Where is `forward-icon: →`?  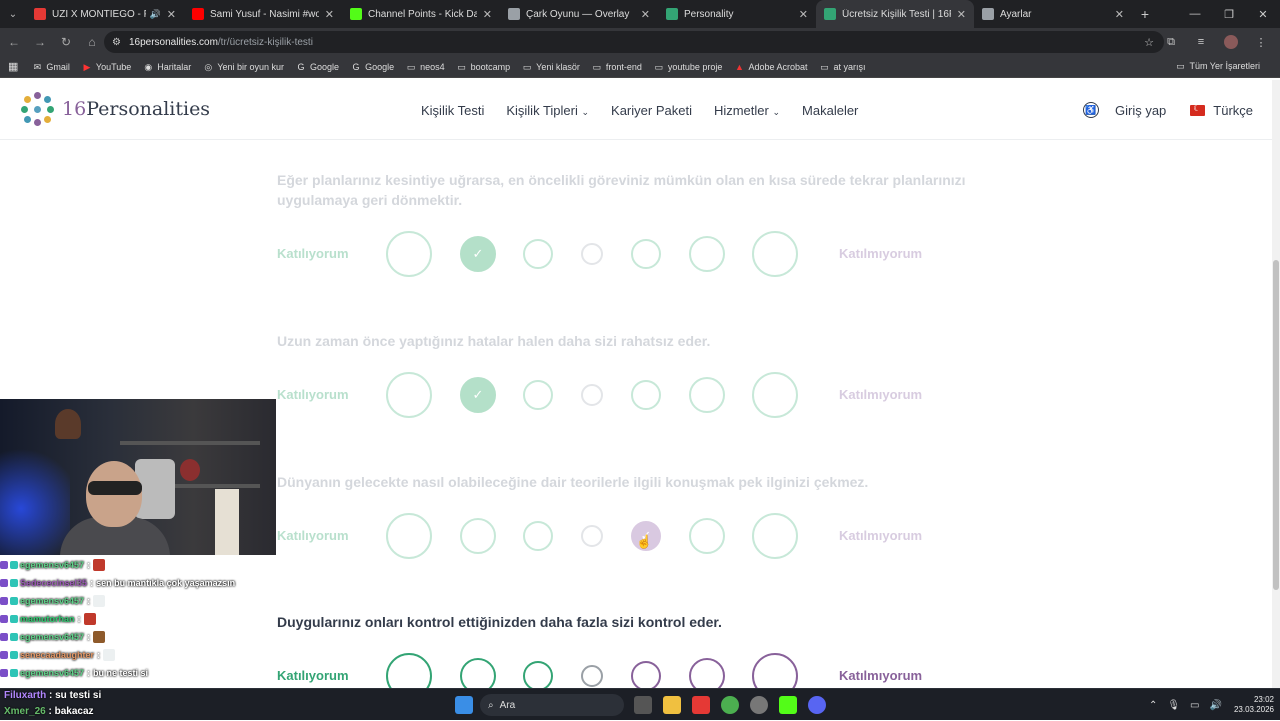
forward-icon: → is located at coordinates (40, 42).